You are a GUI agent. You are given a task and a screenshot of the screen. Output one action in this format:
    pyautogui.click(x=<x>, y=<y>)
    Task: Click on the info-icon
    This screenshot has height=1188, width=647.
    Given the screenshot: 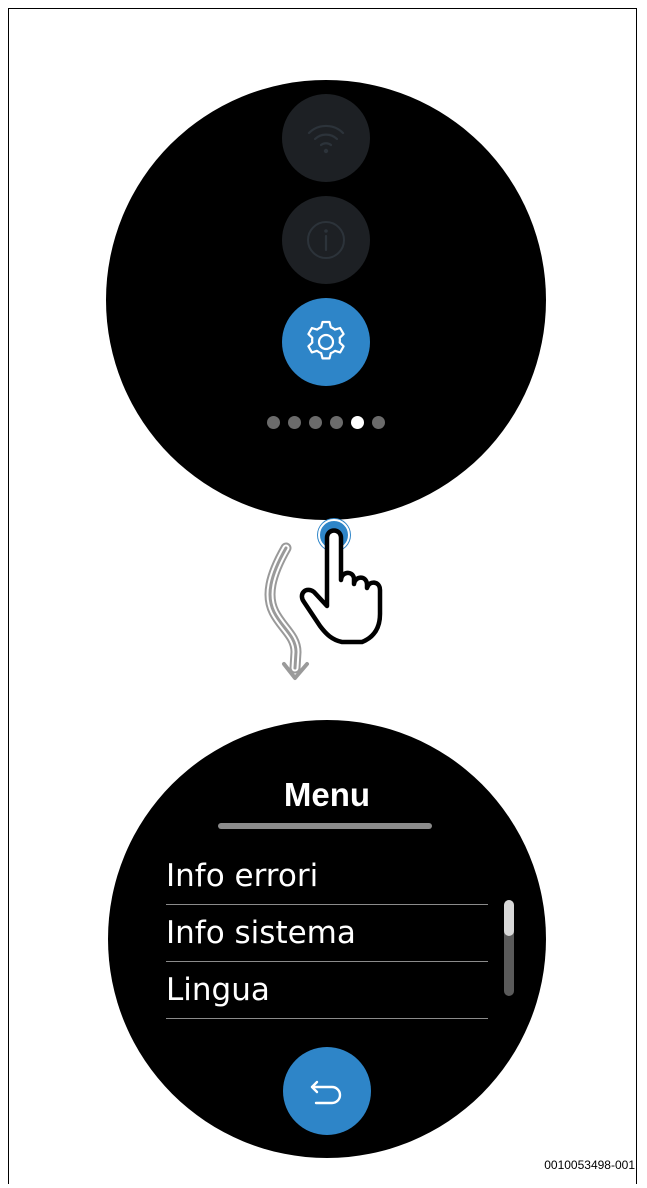 What is the action you would take?
    pyautogui.click(x=326, y=240)
    